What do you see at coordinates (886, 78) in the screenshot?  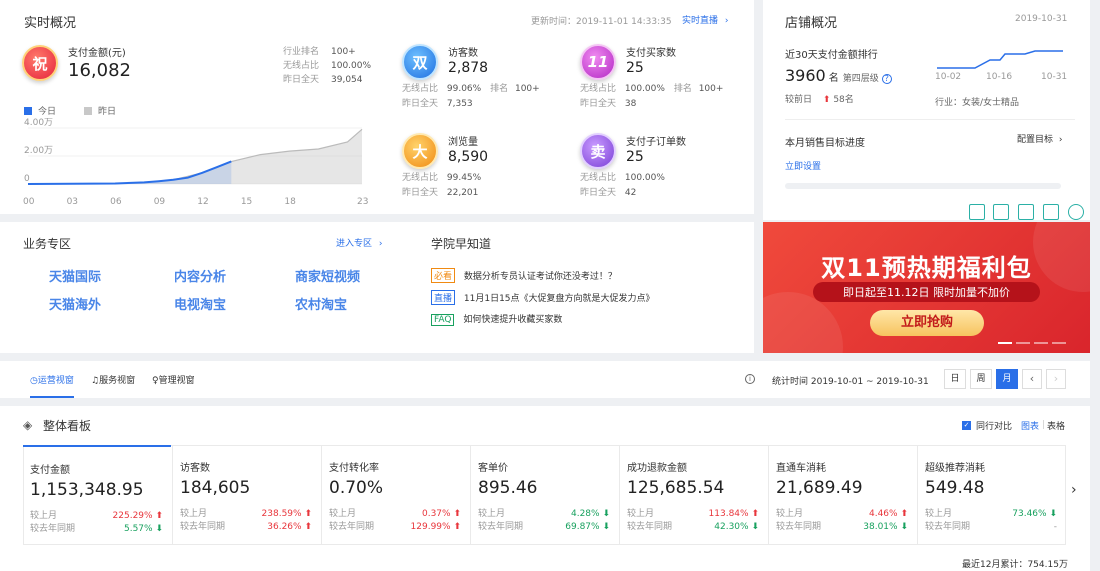 I see `help-icon: ?` at bounding box center [886, 78].